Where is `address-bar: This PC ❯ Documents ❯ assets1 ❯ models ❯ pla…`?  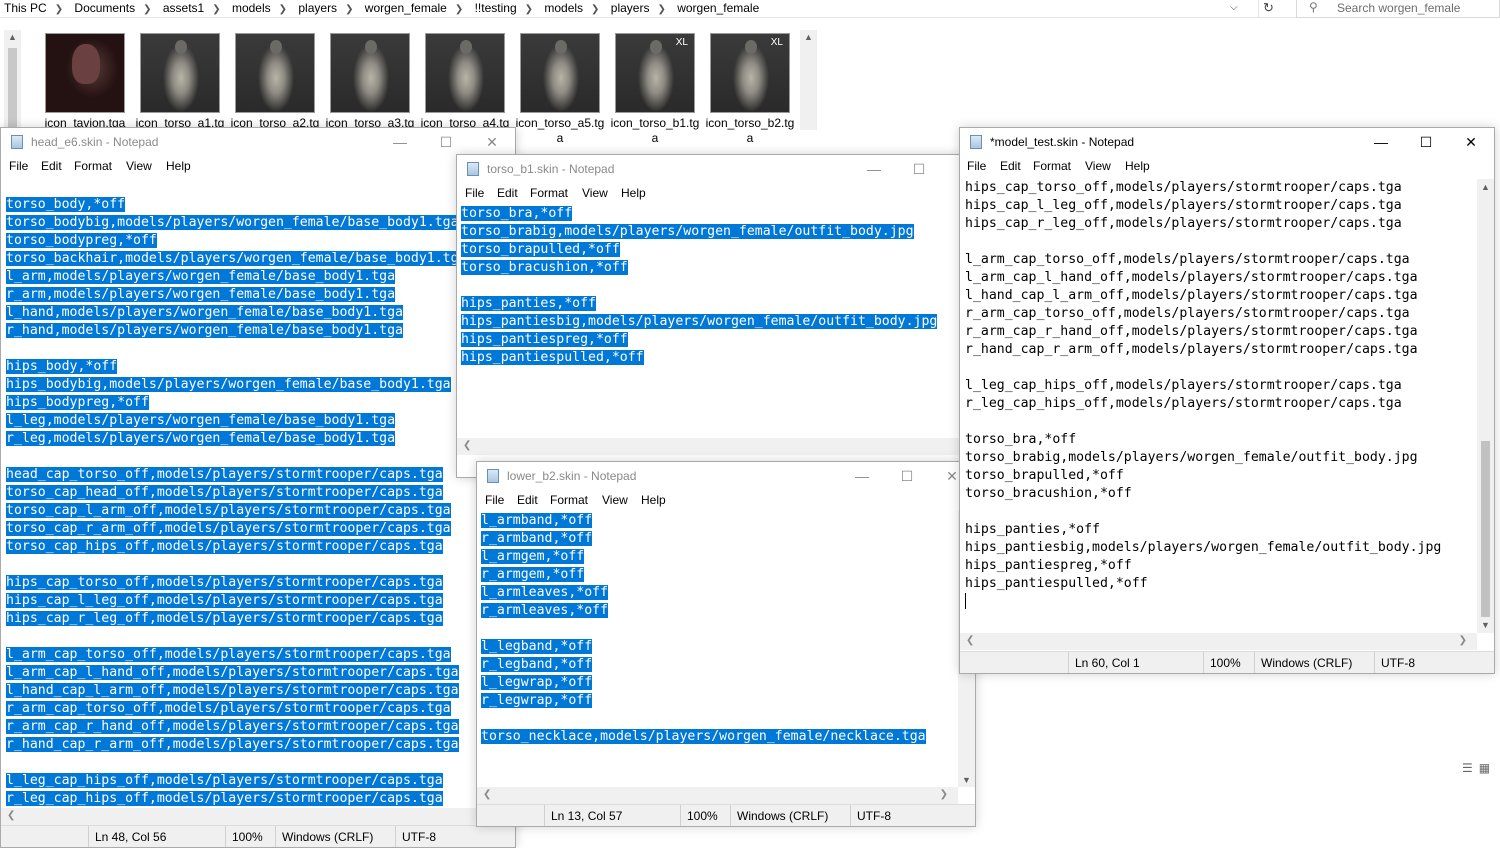
address-bar: This PC ❯ Documents ❯ assets1 ❯ models ❯ pla… is located at coordinates (750, 9).